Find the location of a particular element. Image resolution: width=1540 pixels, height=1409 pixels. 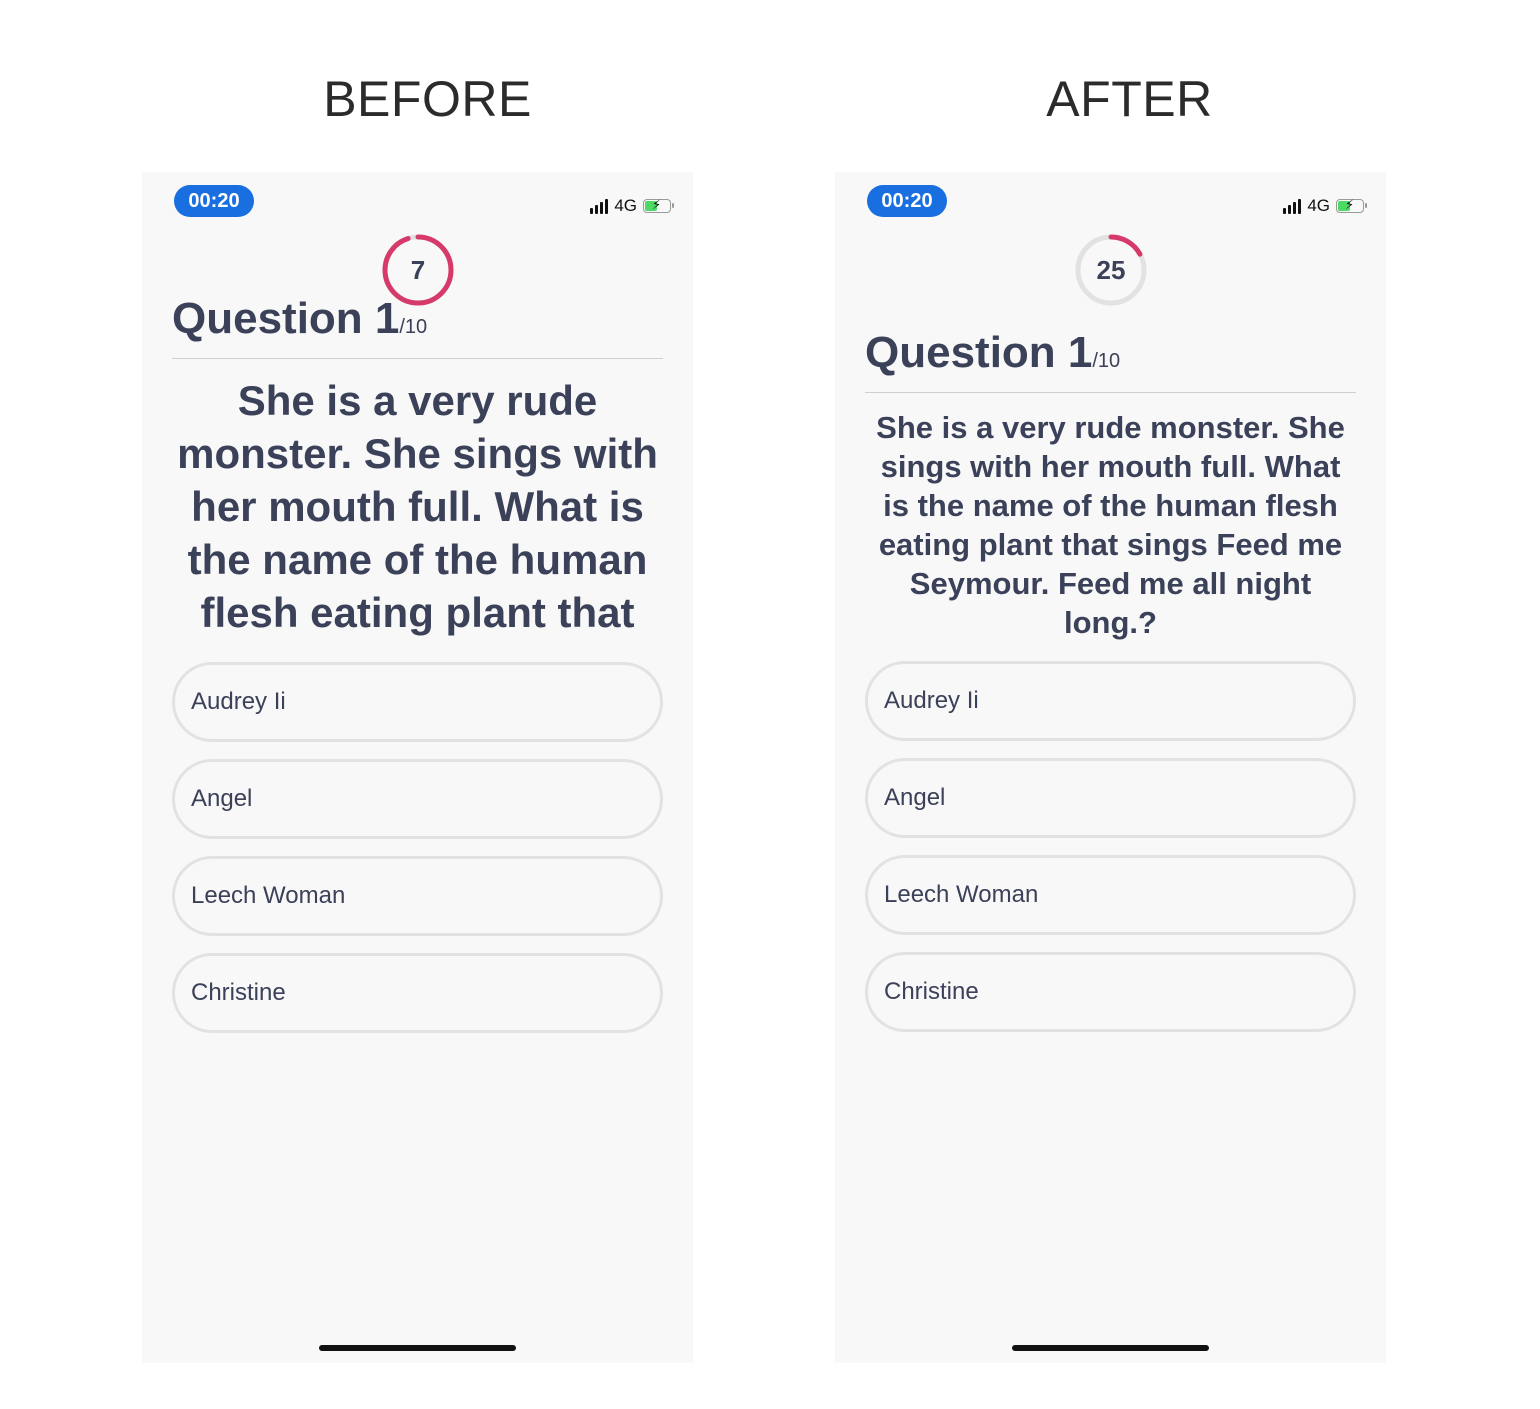

before-label: BEFORE is located at coordinates (427, 99).